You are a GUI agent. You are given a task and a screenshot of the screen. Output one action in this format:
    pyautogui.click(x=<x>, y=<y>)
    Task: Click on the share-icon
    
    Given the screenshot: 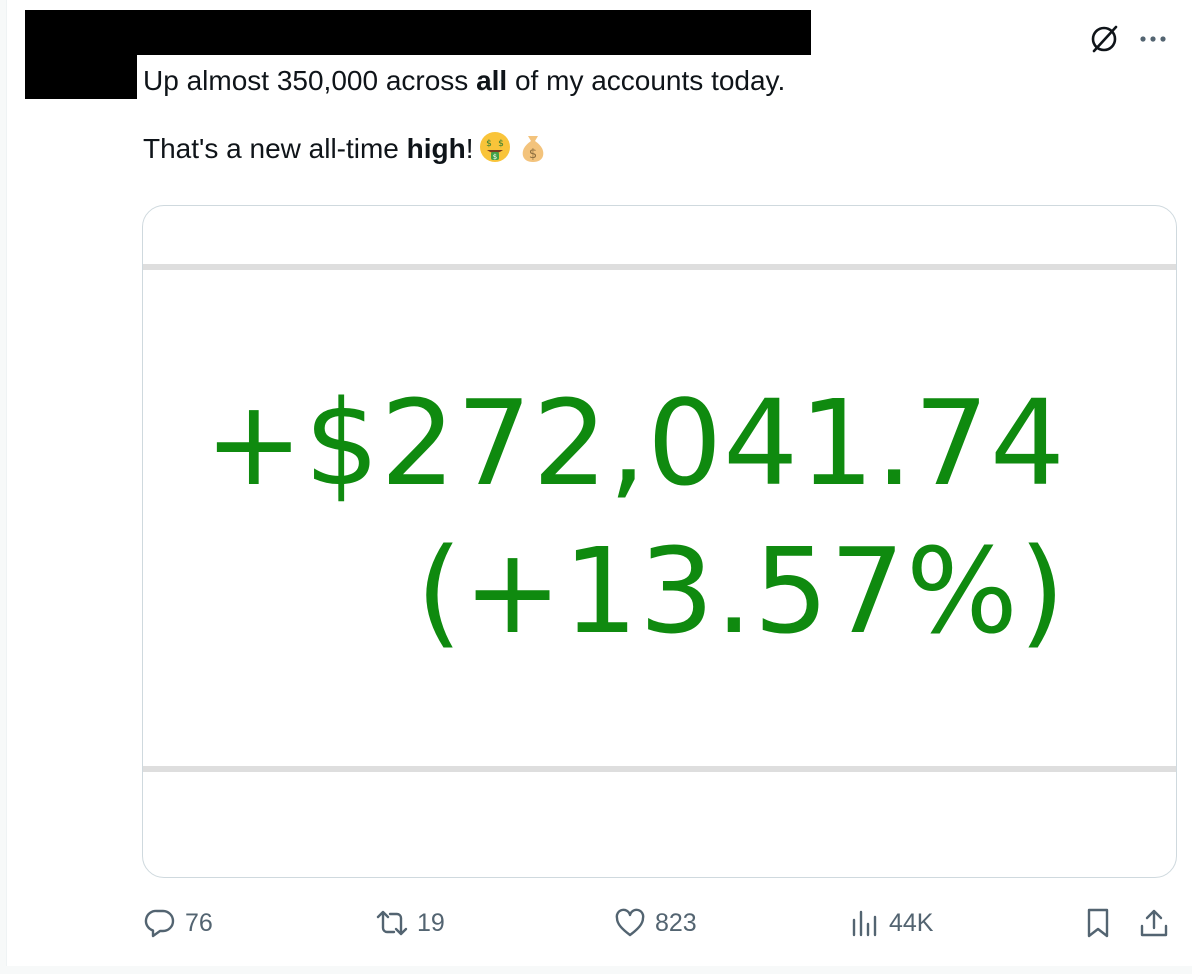 What is the action you would take?
    pyautogui.click(x=1154, y=923)
    